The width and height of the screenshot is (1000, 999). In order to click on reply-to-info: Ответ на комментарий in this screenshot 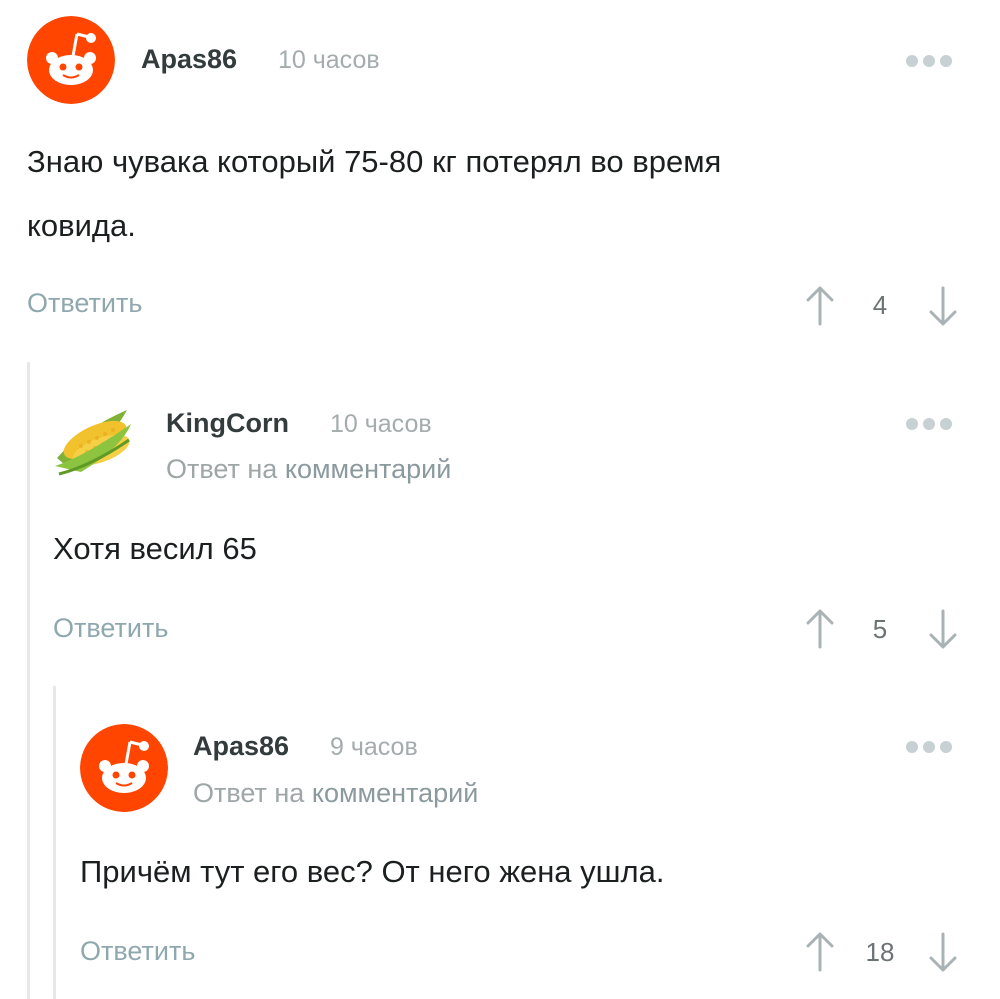, I will do `click(335, 793)`.